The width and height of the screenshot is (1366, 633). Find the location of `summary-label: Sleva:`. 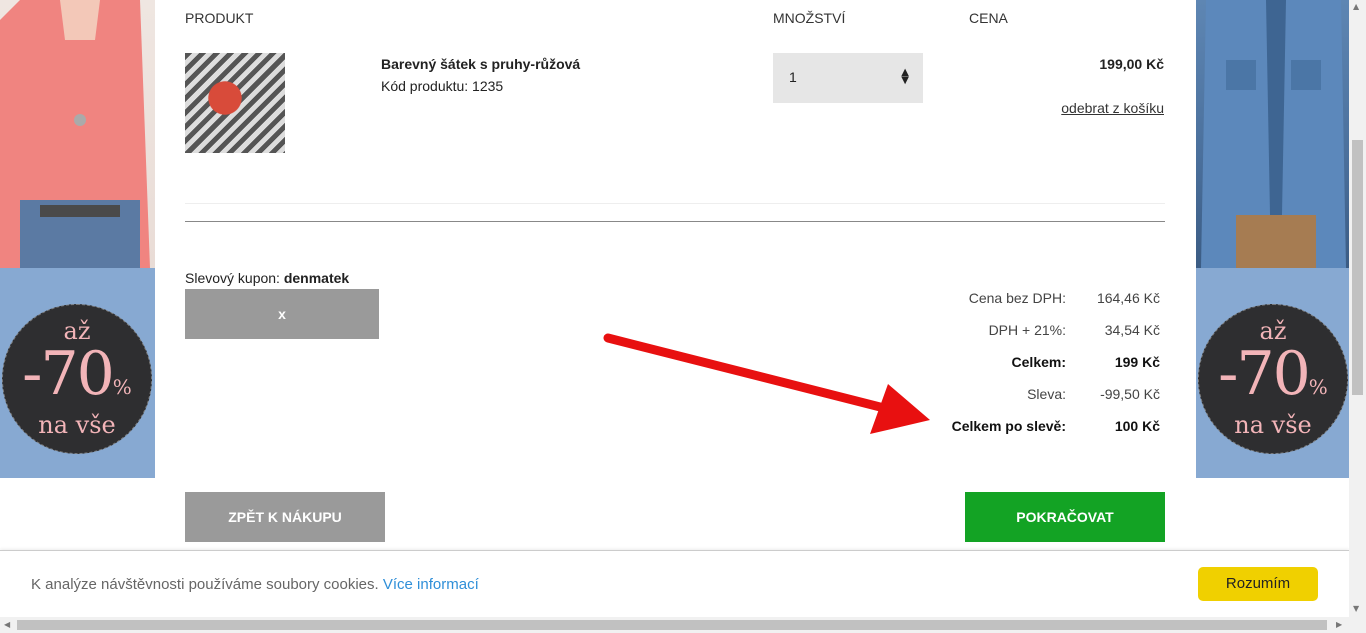

summary-label: Sleva: is located at coordinates (1046, 394).